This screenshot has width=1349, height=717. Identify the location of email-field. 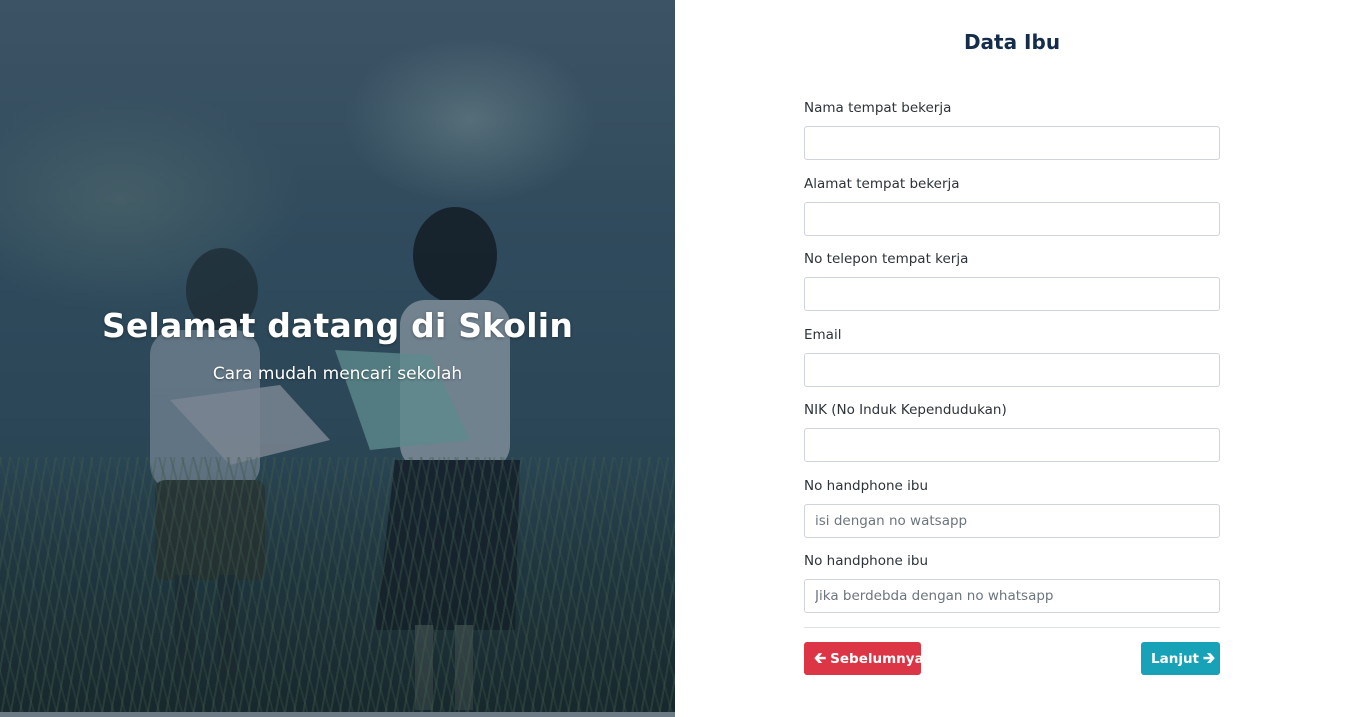
(1012, 370).